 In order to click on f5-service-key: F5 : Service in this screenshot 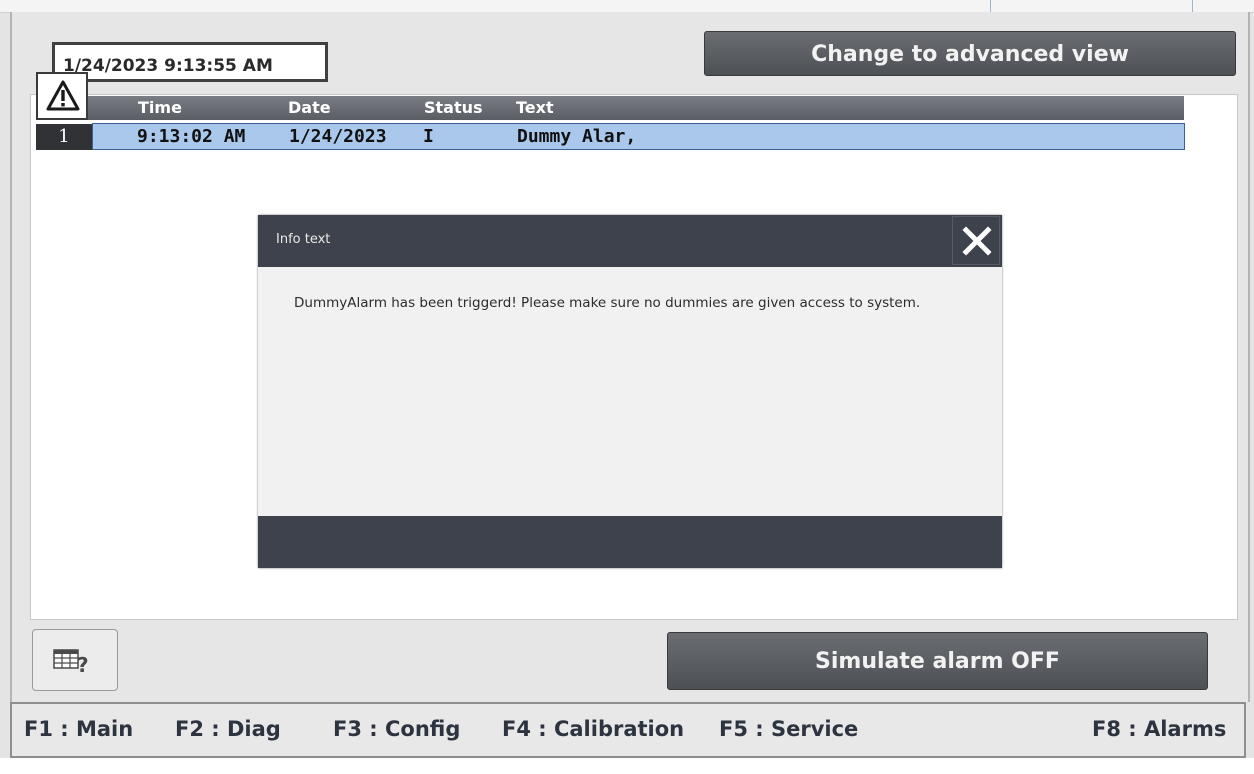, I will do `click(788, 729)`.